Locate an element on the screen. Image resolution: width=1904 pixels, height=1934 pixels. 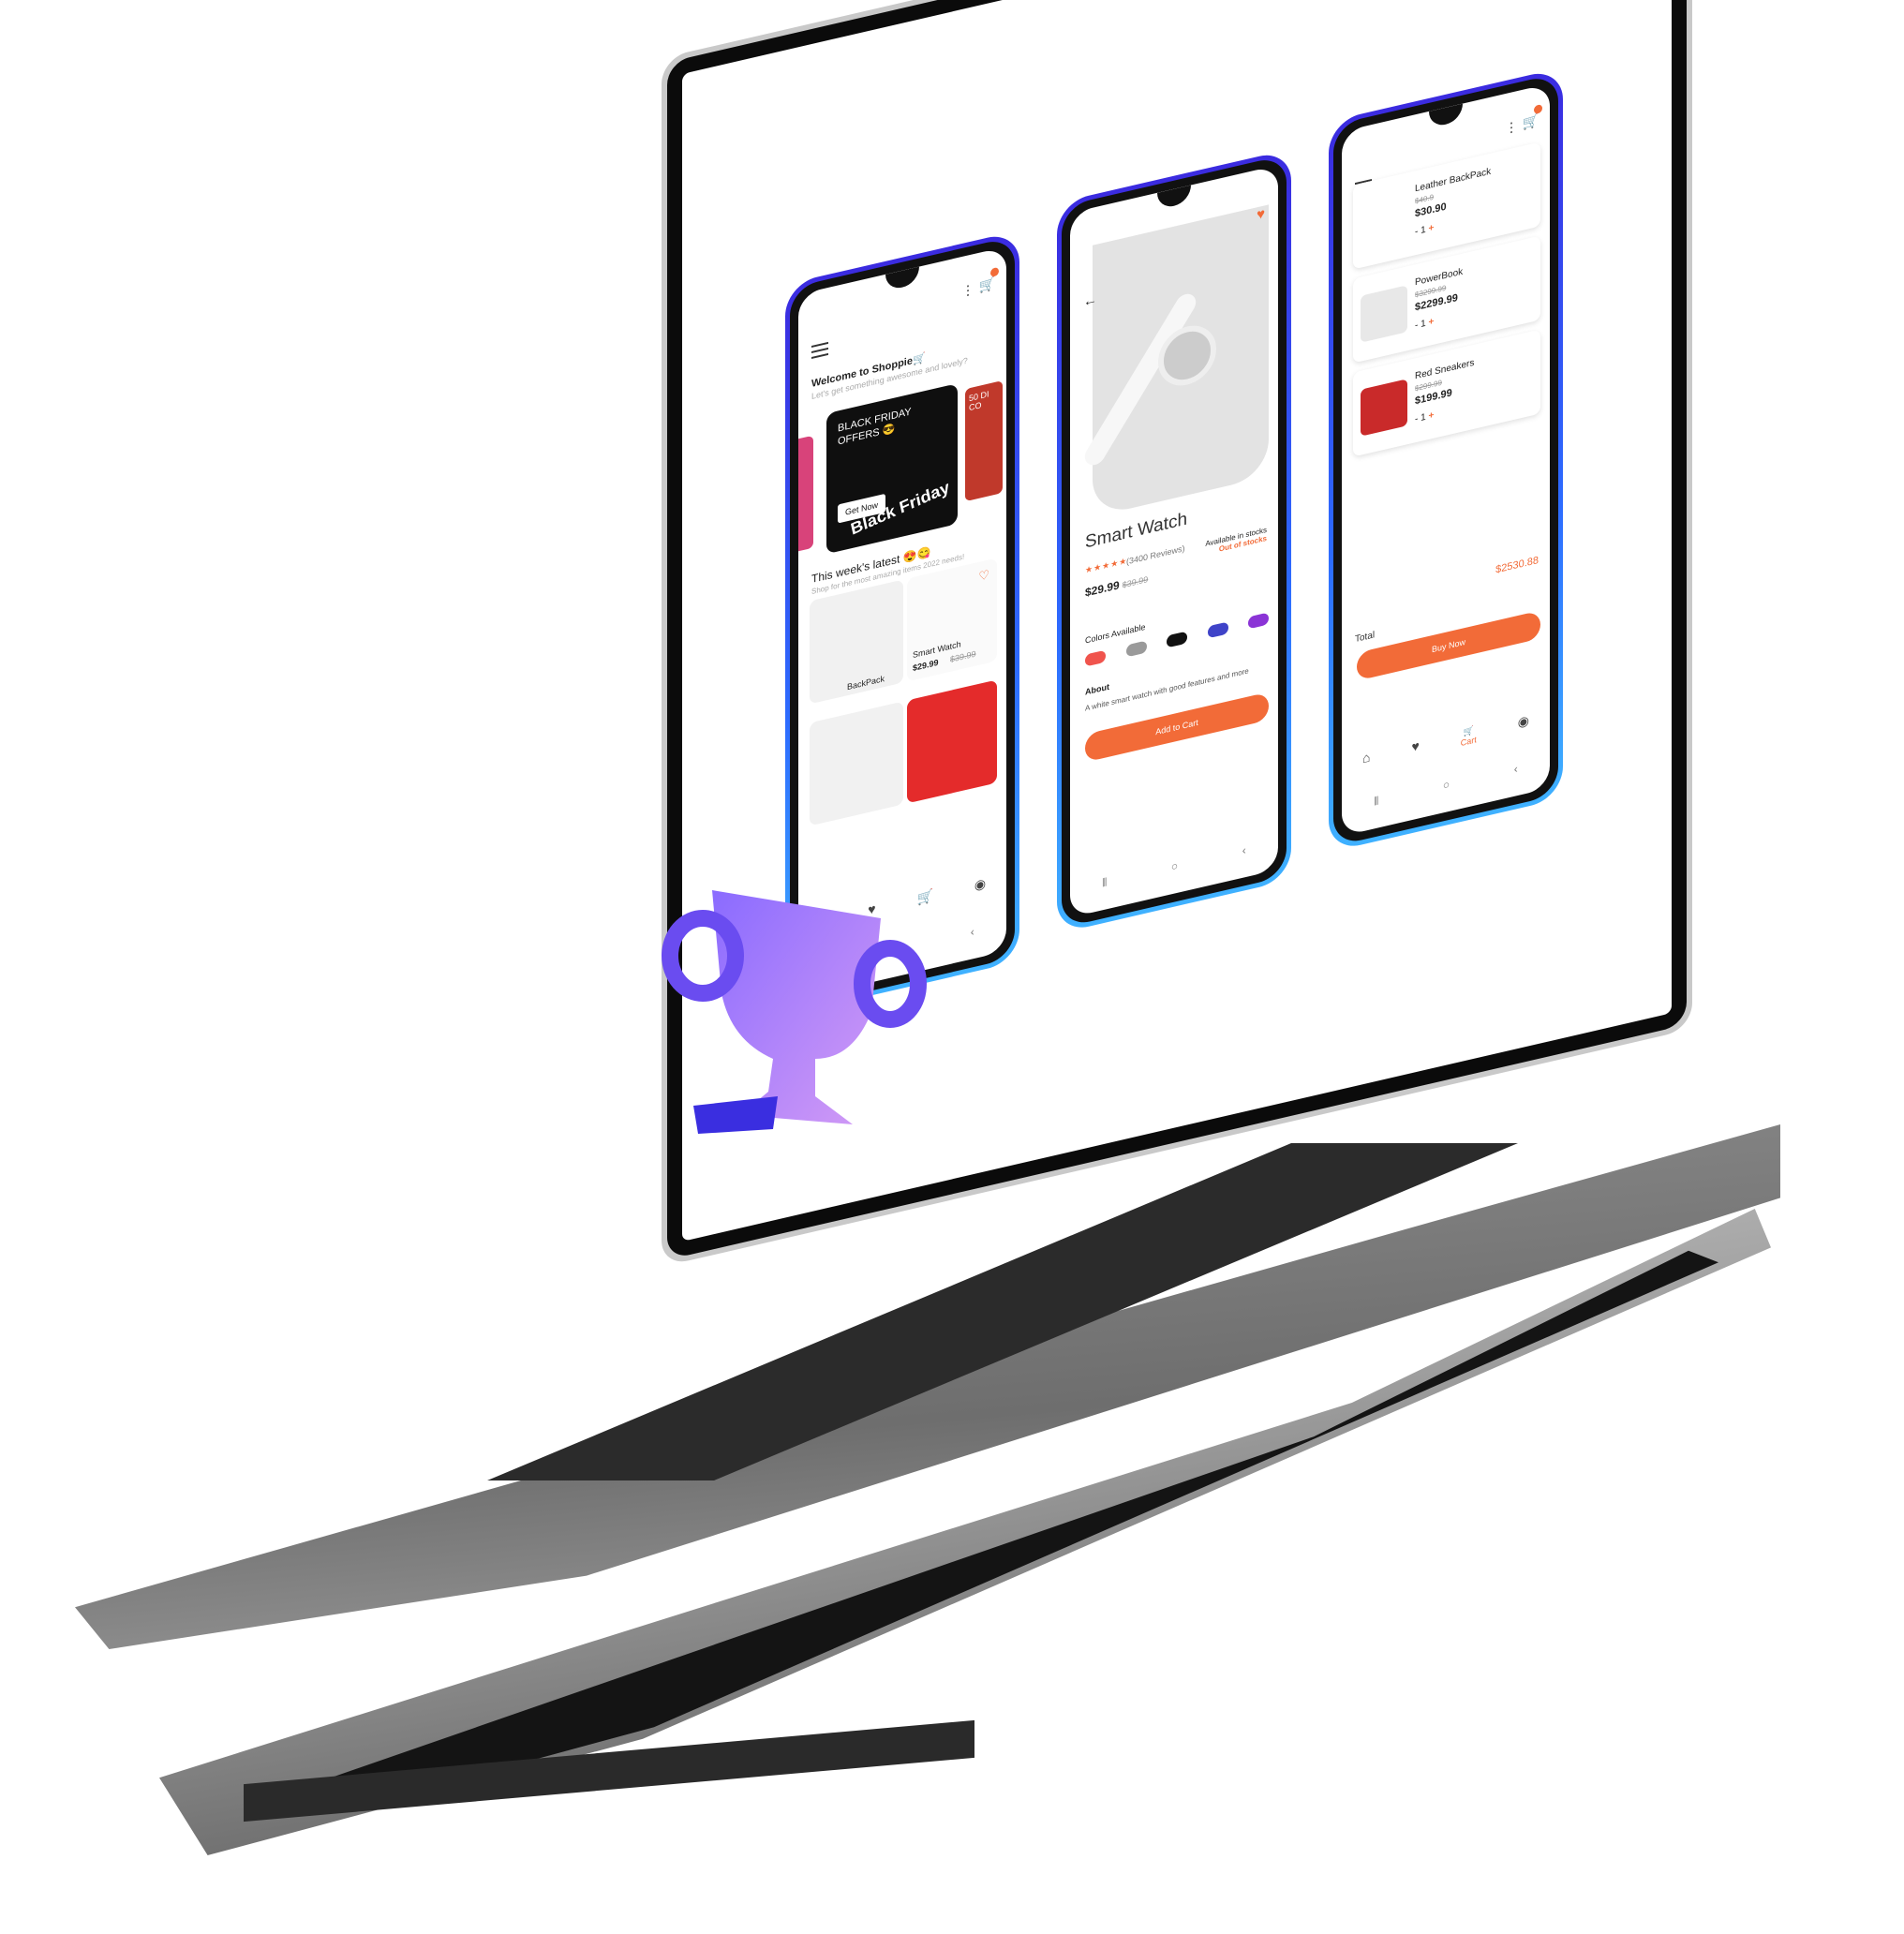
product-card-sneakers is located at coordinates (952, 742).